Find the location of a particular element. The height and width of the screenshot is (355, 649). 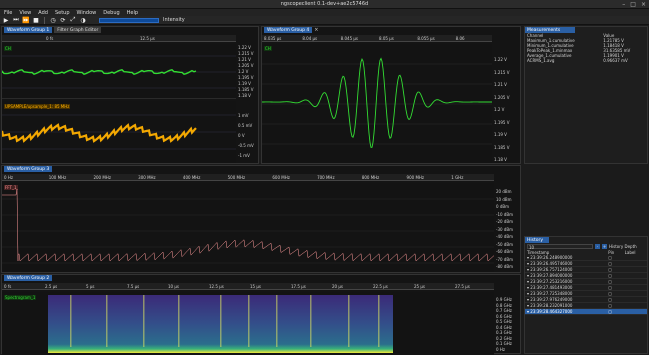

axis-tick-label: 0.8 GHz is located at coordinates (504, 305).